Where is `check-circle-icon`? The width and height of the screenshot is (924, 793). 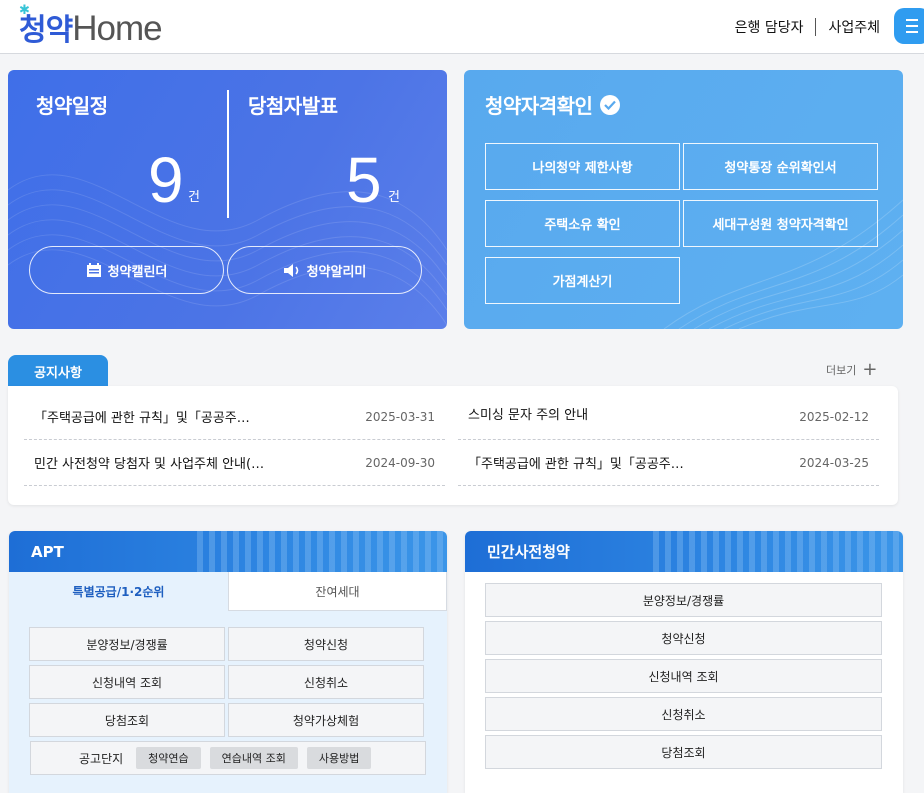 check-circle-icon is located at coordinates (610, 104).